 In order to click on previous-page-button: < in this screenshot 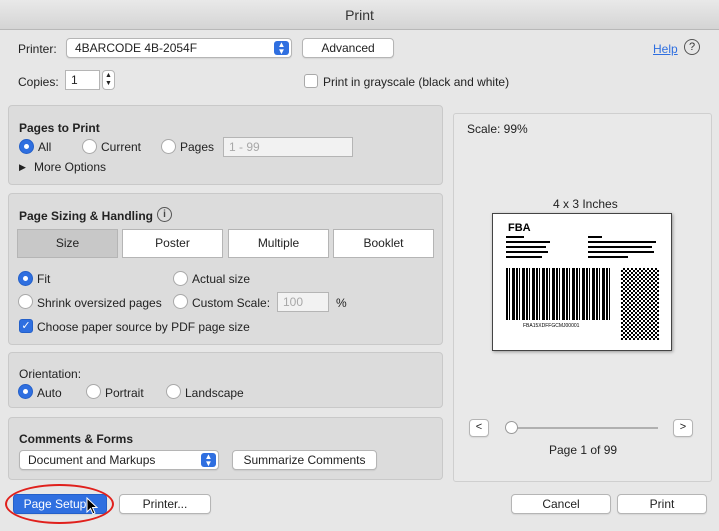, I will do `click(479, 428)`.